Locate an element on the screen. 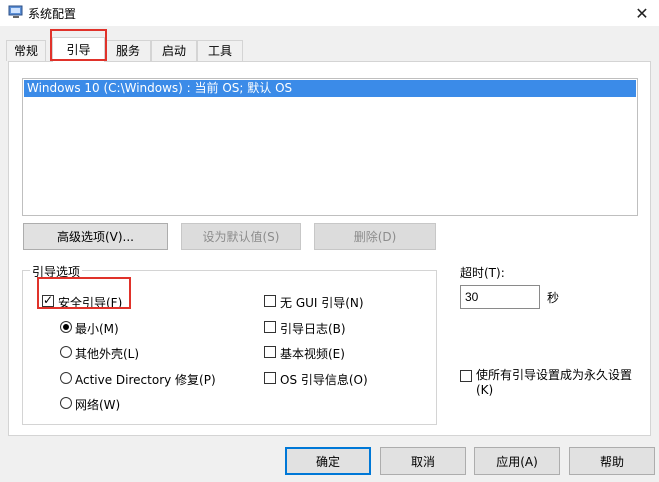 The image size is (659, 482). os-boot-info-checkbox is located at coordinates (270, 378).